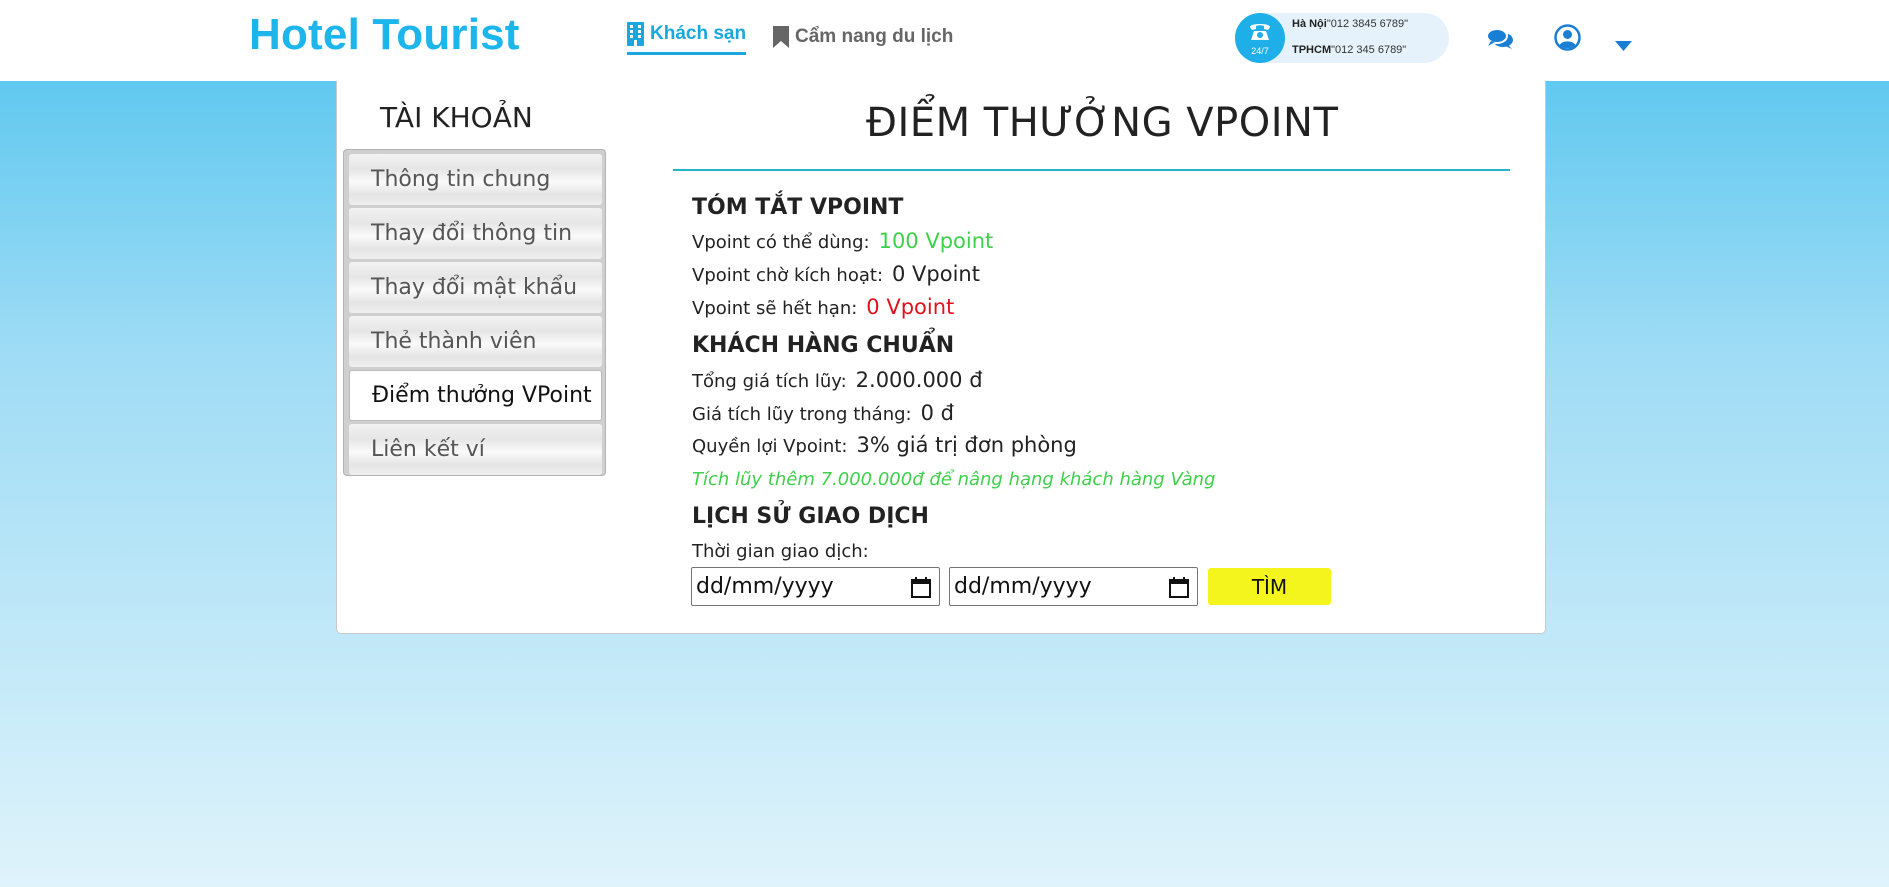  I want to click on sidebar-item-general-info: Thông tin chung, so click(475, 179).